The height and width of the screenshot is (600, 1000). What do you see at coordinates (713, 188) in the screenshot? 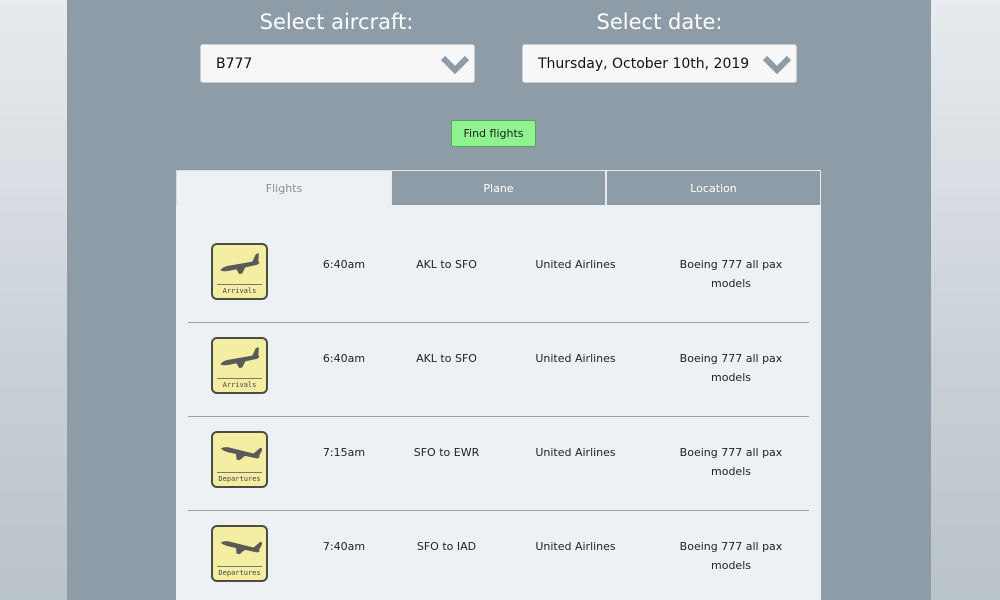
I see `tab-location: Location` at bounding box center [713, 188].